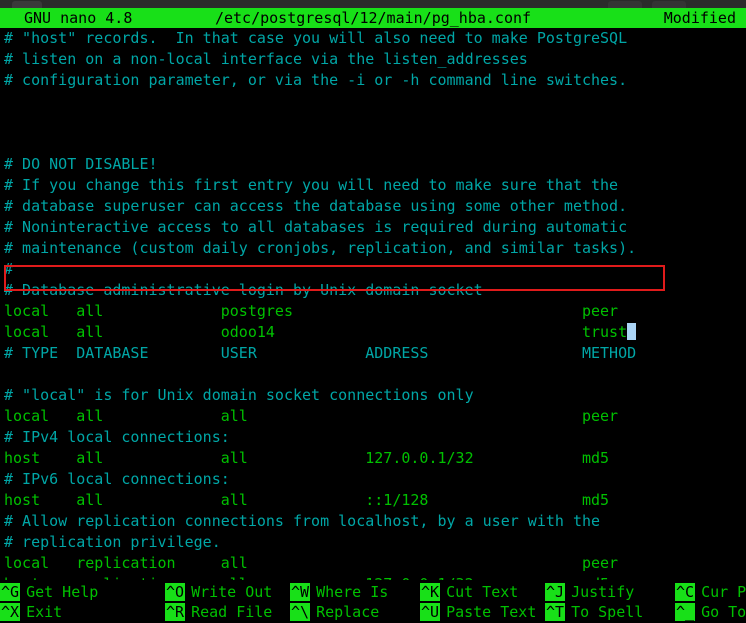 The image size is (746, 623). I want to click on editor-line: local replication all peer, so click(373, 563).